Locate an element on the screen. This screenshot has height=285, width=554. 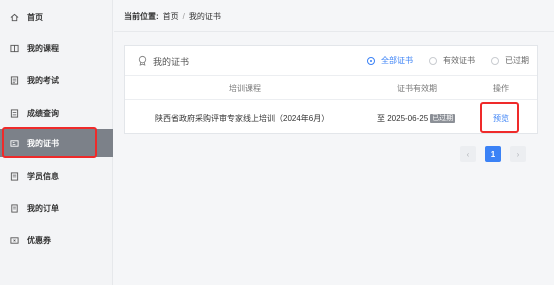
sidebar-item-orders: 我的订单 is located at coordinates (56, 208).